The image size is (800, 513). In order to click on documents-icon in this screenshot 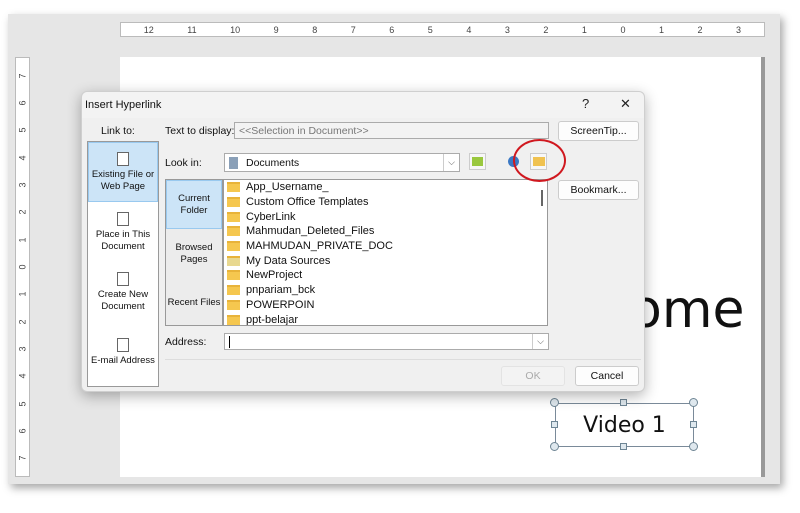, I will do `click(233, 162)`.